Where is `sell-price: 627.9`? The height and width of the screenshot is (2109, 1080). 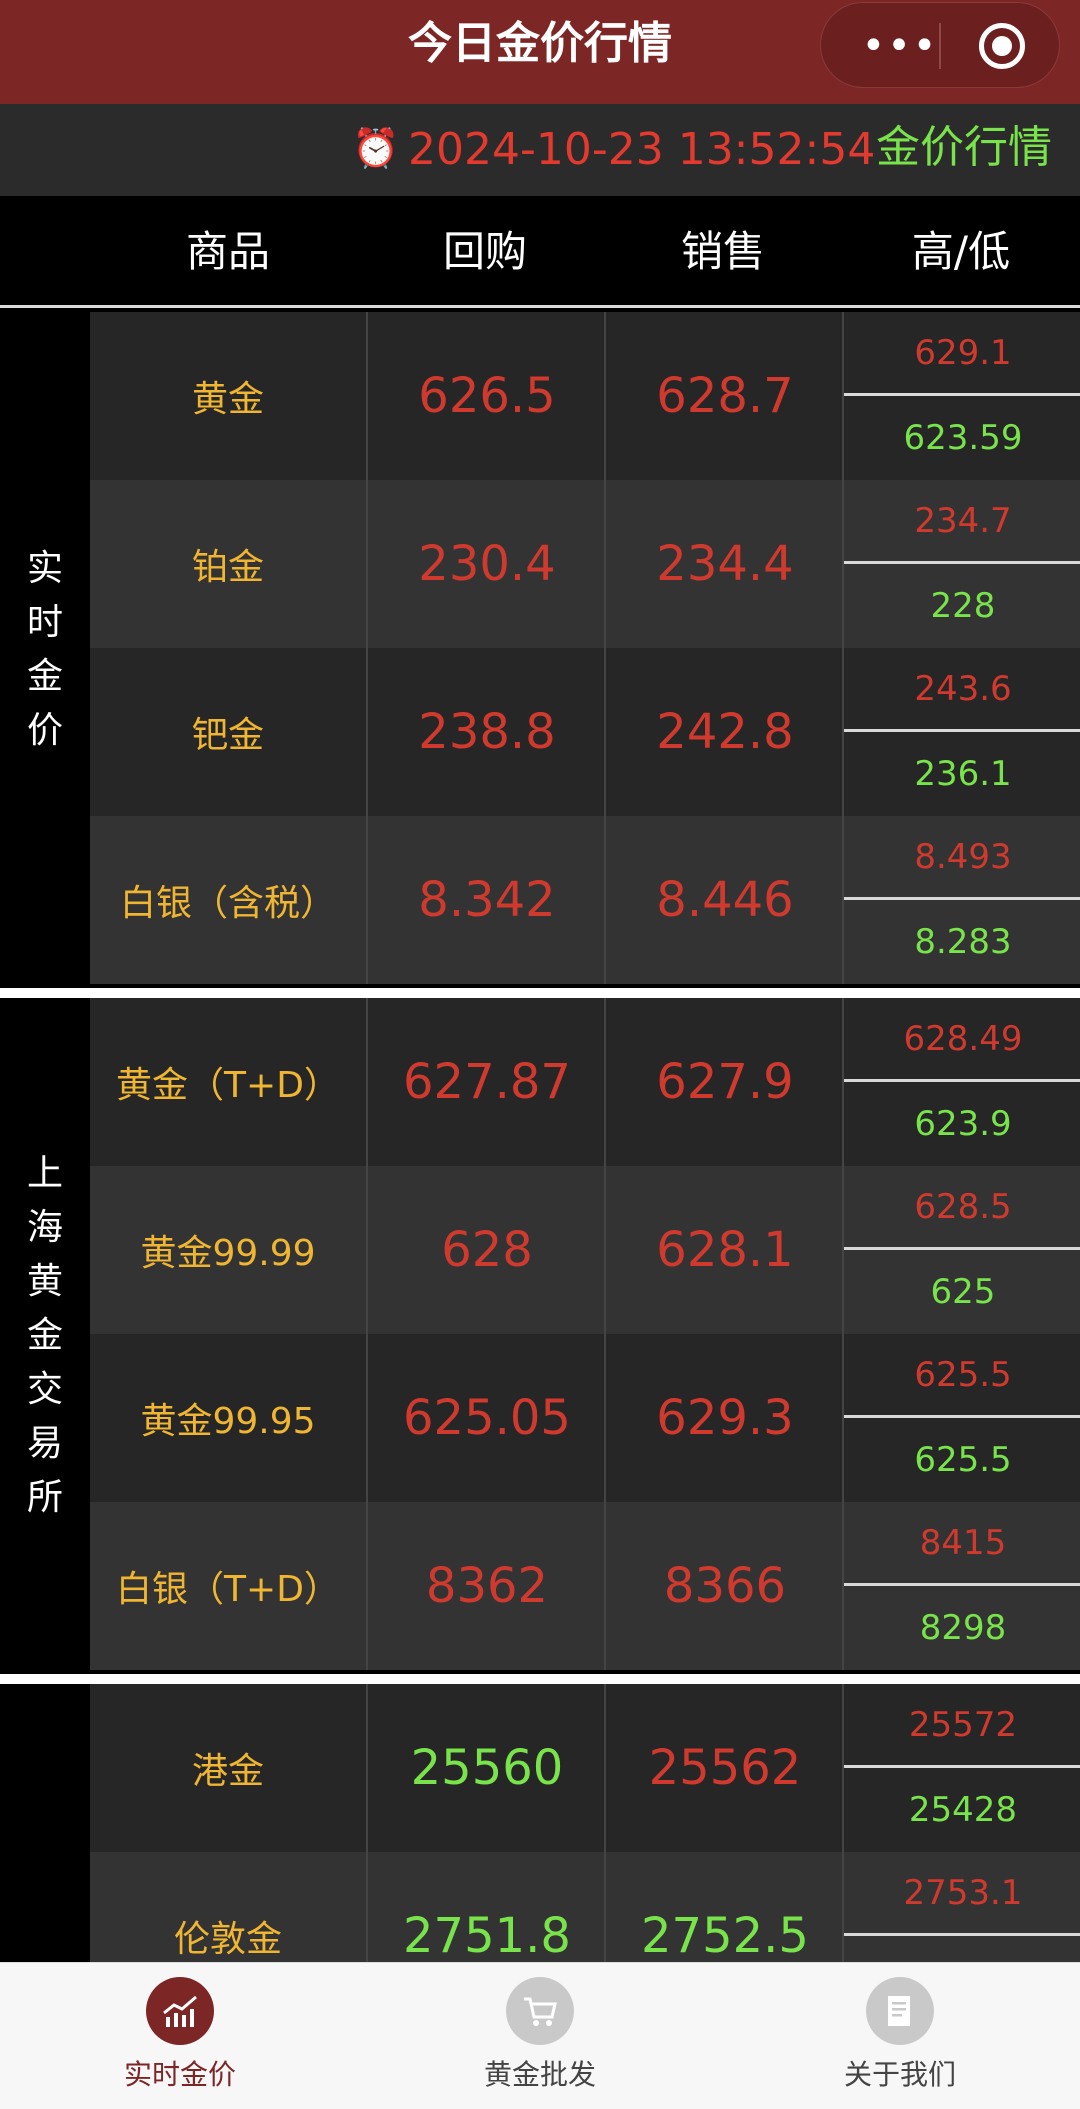 sell-price: 627.9 is located at coordinates (724, 1082).